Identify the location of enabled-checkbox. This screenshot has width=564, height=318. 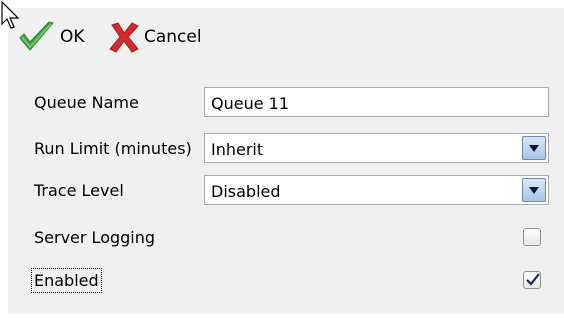
(532, 280).